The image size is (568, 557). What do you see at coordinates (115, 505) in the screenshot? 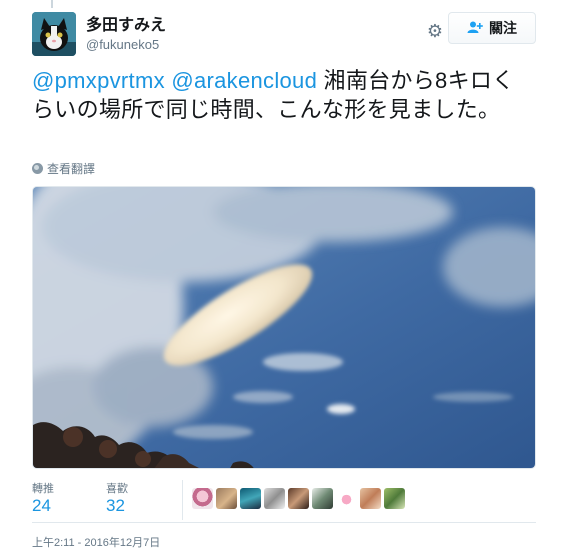
I see `likes-count: 32` at bounding box center [115, 505].